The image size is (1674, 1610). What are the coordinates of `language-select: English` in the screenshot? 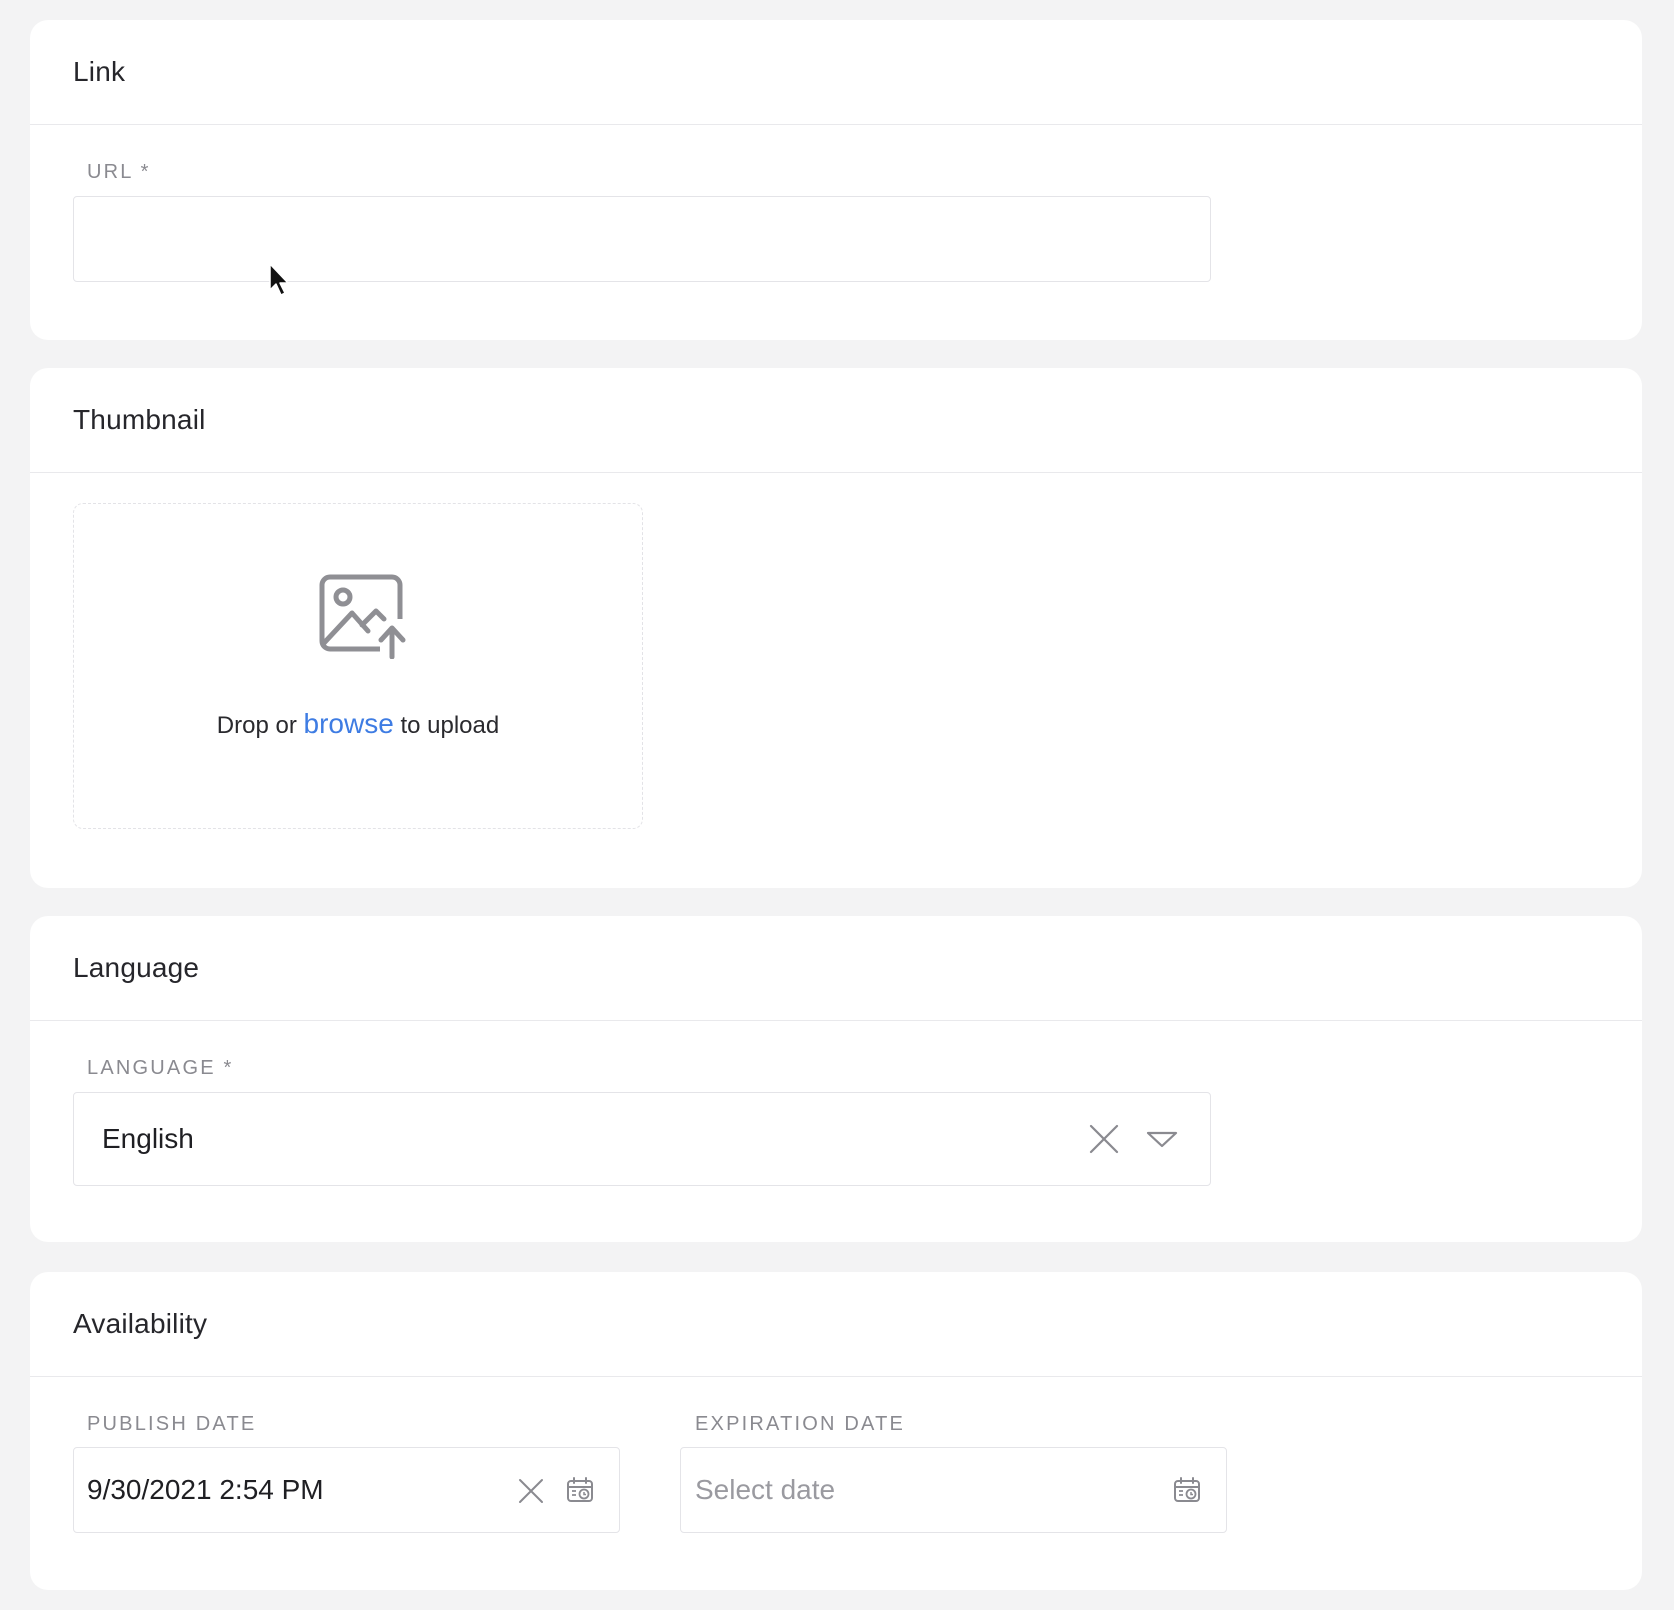 It's located at (642, 1139).